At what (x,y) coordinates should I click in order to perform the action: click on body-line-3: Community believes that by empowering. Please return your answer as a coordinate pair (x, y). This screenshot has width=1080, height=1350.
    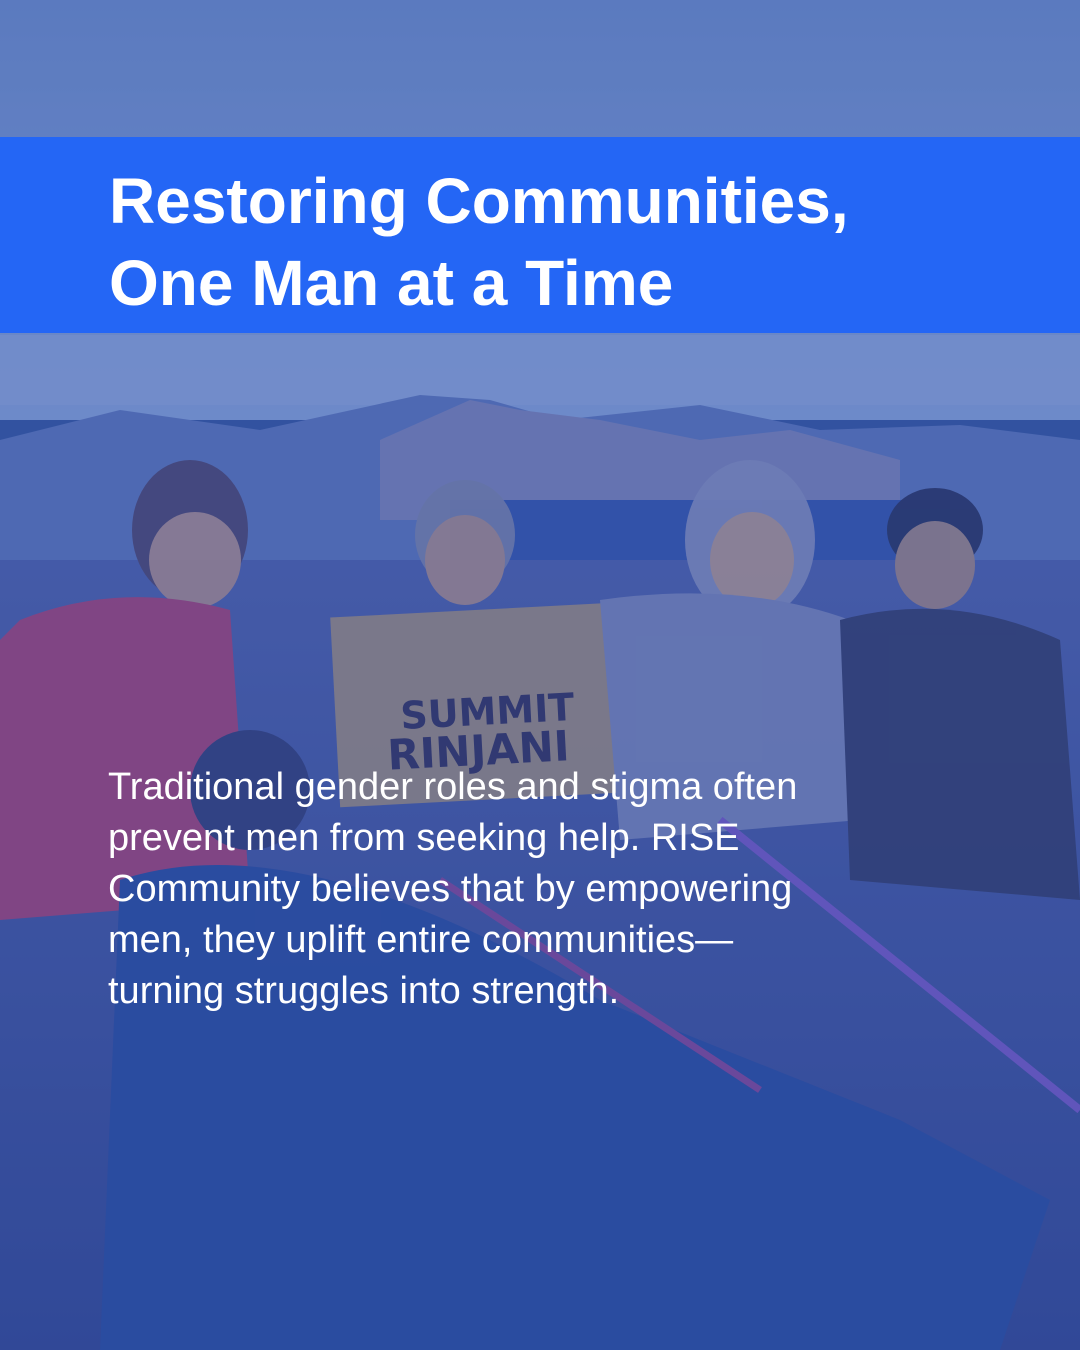
    Looking at the image, I should click on (450, 889).